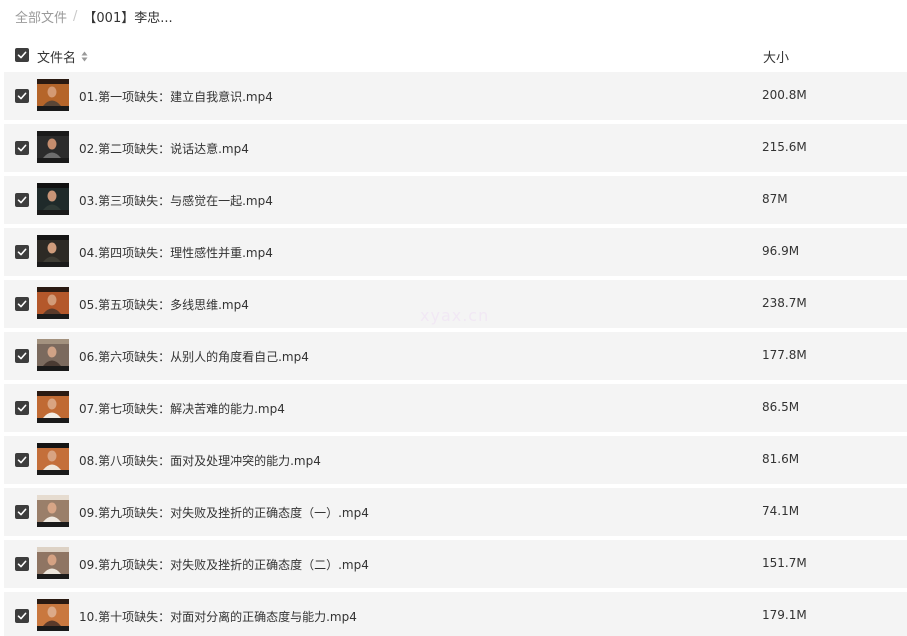 The width and height of the screenshot is (907, 636). I want to click on file-row: 06.第六项缺失：从别人的角度看自己.mp4 177.8M, so click(455, 356).